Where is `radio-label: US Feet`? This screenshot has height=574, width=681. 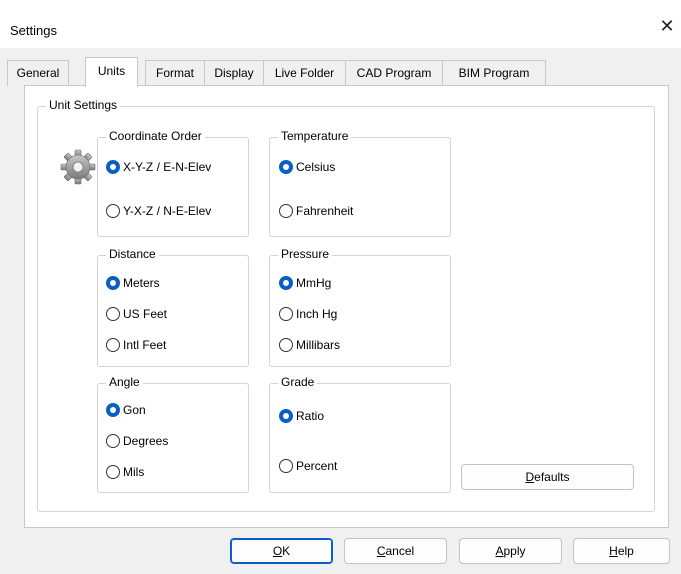
radio-label: US Feet is located at coordinates (145, 314).